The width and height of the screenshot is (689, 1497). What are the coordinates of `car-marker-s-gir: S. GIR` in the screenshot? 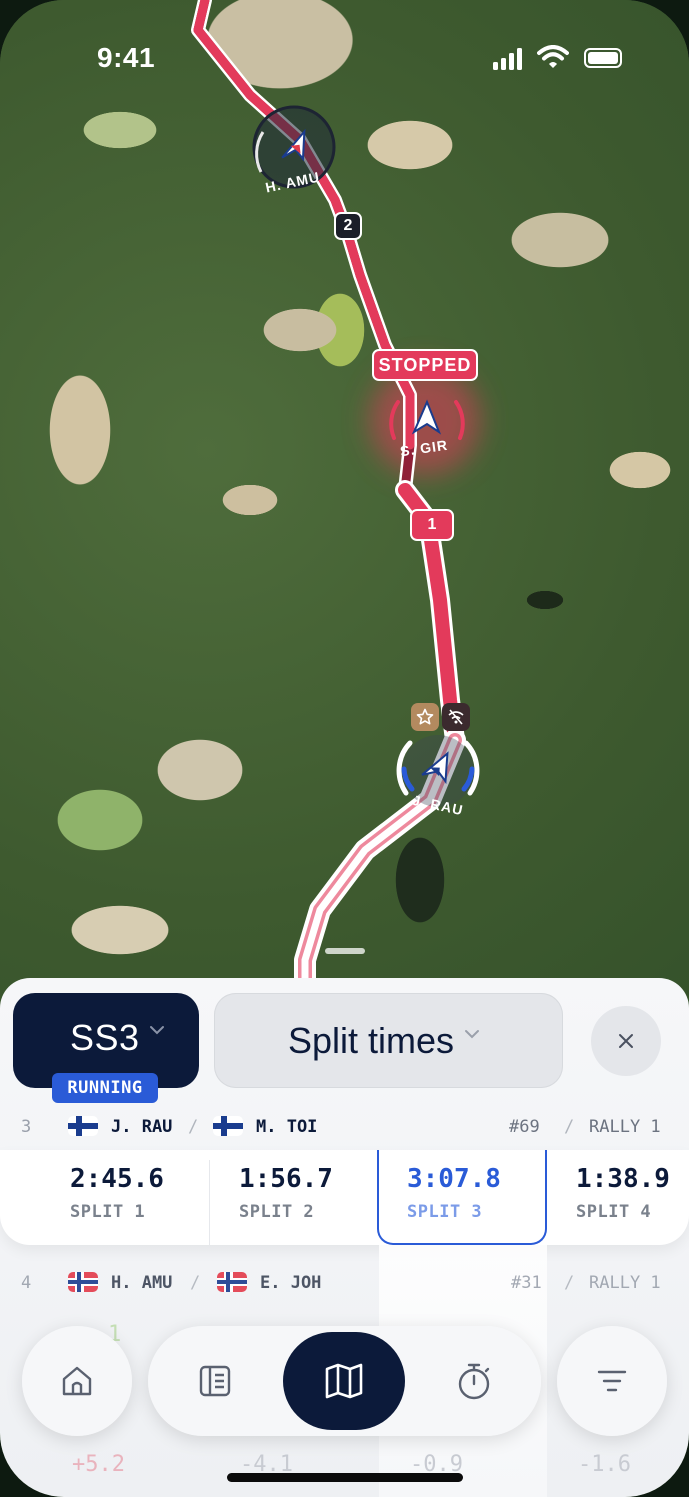 It's located at (427, 423).